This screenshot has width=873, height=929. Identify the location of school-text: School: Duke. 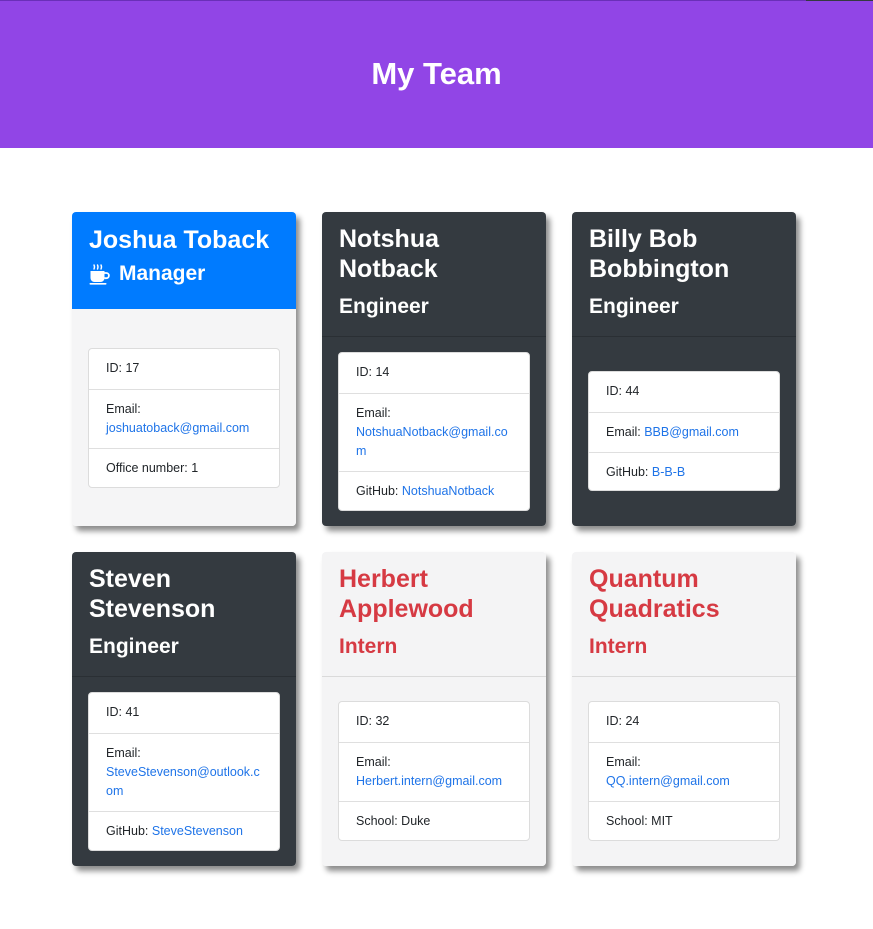
(393, 821).